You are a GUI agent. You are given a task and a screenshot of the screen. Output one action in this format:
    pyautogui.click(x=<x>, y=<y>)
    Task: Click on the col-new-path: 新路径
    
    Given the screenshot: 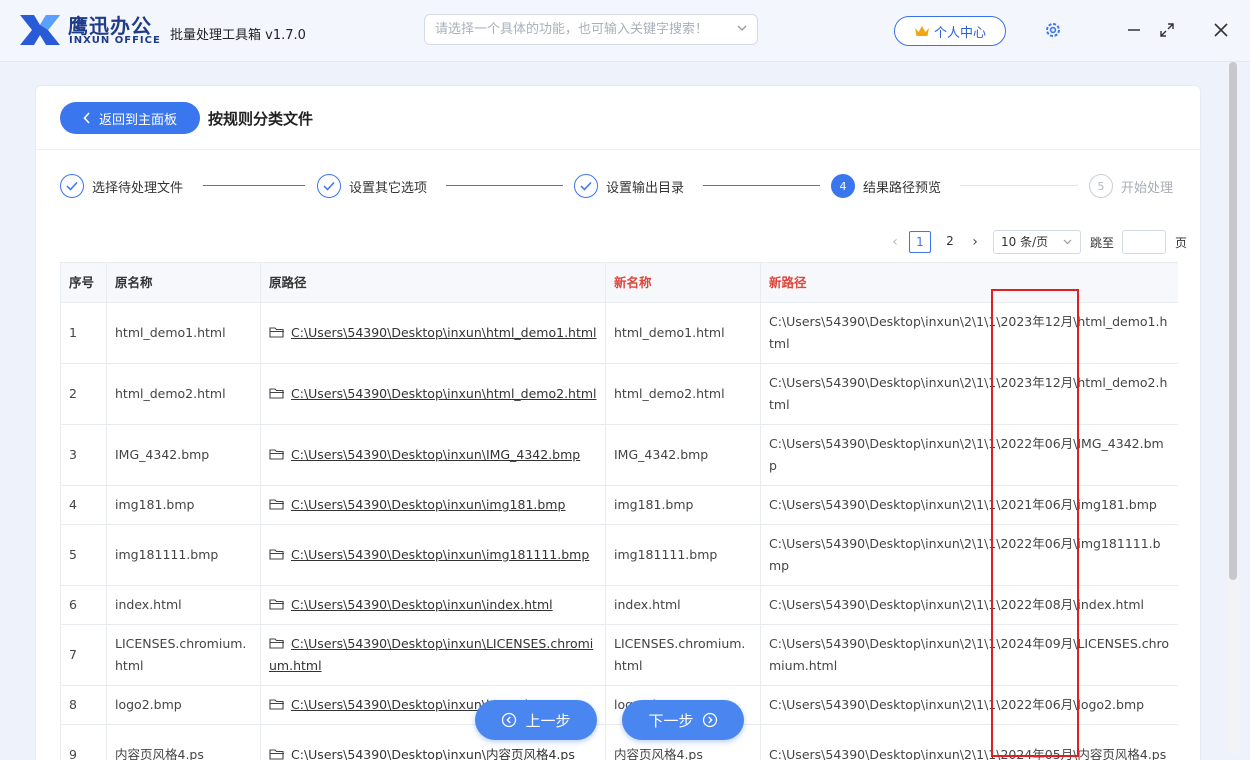 What is the action you would take?
    pyautogui.click(x=969, y=282)
    